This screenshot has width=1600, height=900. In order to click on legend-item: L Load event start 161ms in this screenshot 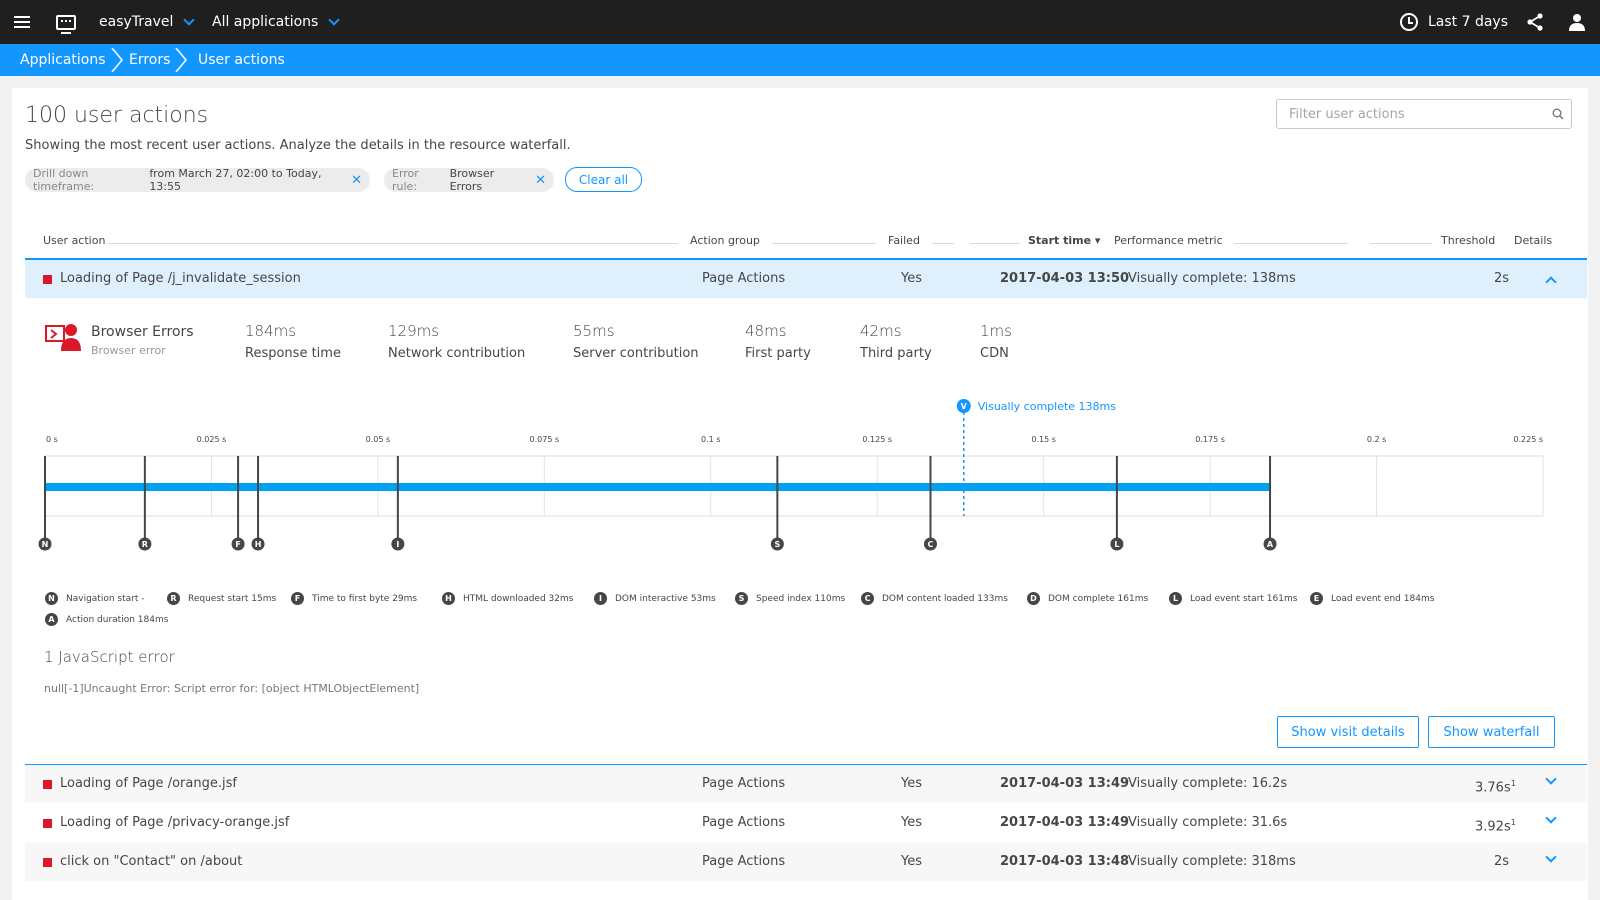, I will do `click(1233, 598)`.